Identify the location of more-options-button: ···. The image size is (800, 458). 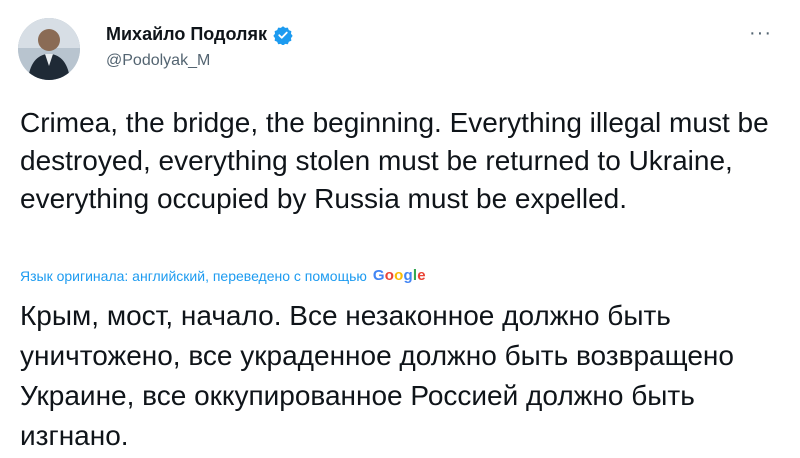
(760, 33).